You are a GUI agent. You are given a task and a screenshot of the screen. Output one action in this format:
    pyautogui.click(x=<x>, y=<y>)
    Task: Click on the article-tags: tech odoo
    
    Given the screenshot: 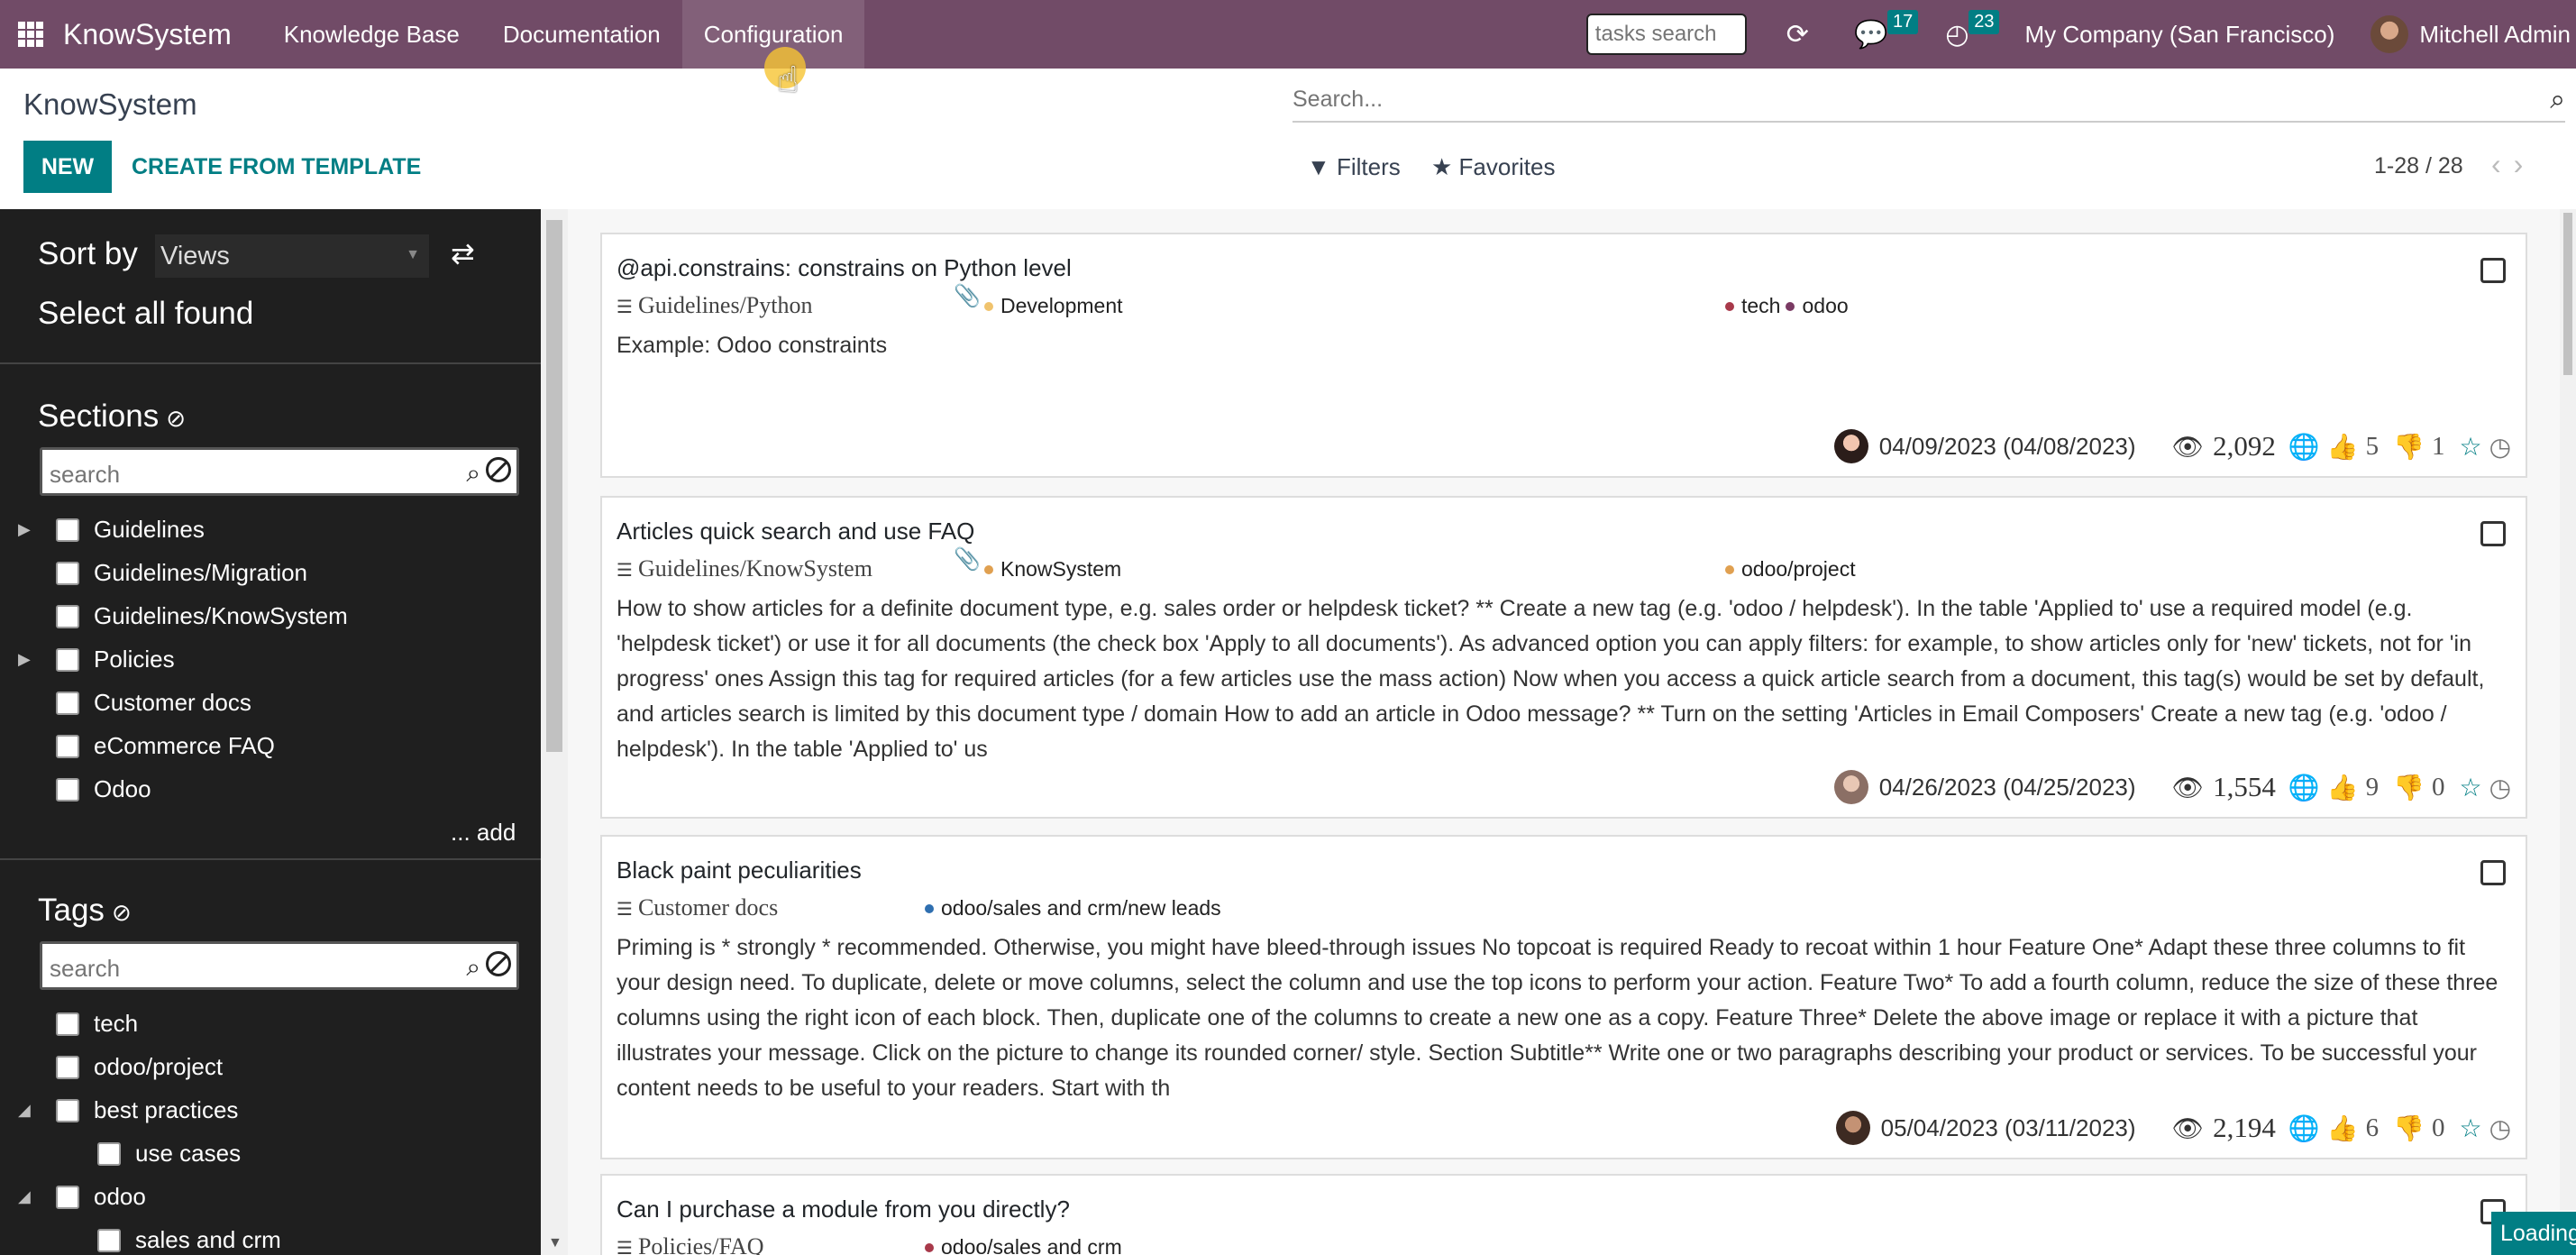 What is the action you would take?
    pyautogui.click(x=1784, y=306)
    